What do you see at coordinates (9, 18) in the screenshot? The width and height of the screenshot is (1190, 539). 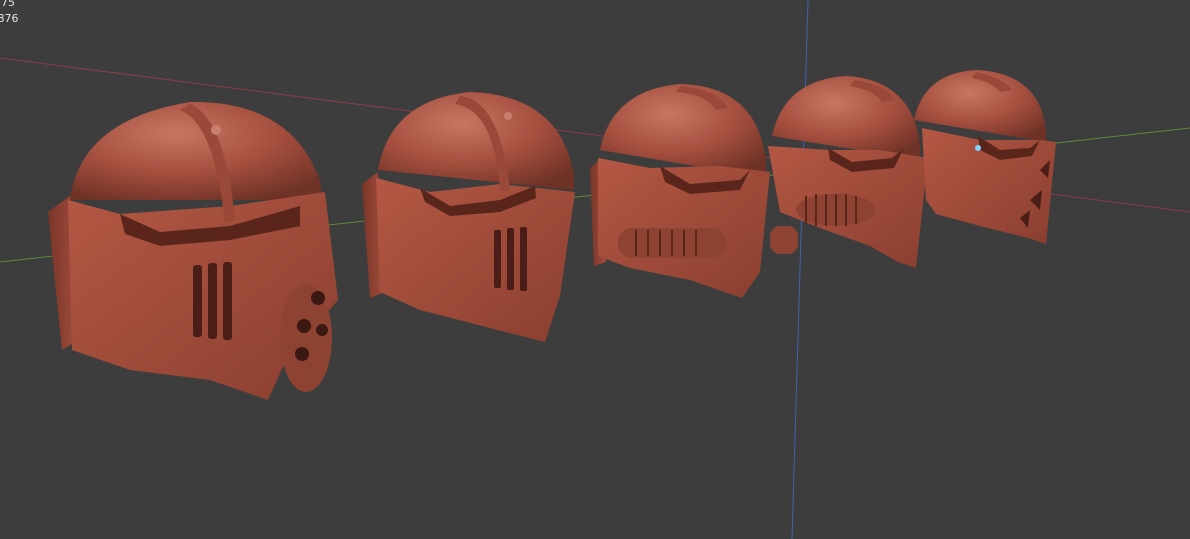 I see `stats-line-2: ,876` at bounding box center [9, 18].